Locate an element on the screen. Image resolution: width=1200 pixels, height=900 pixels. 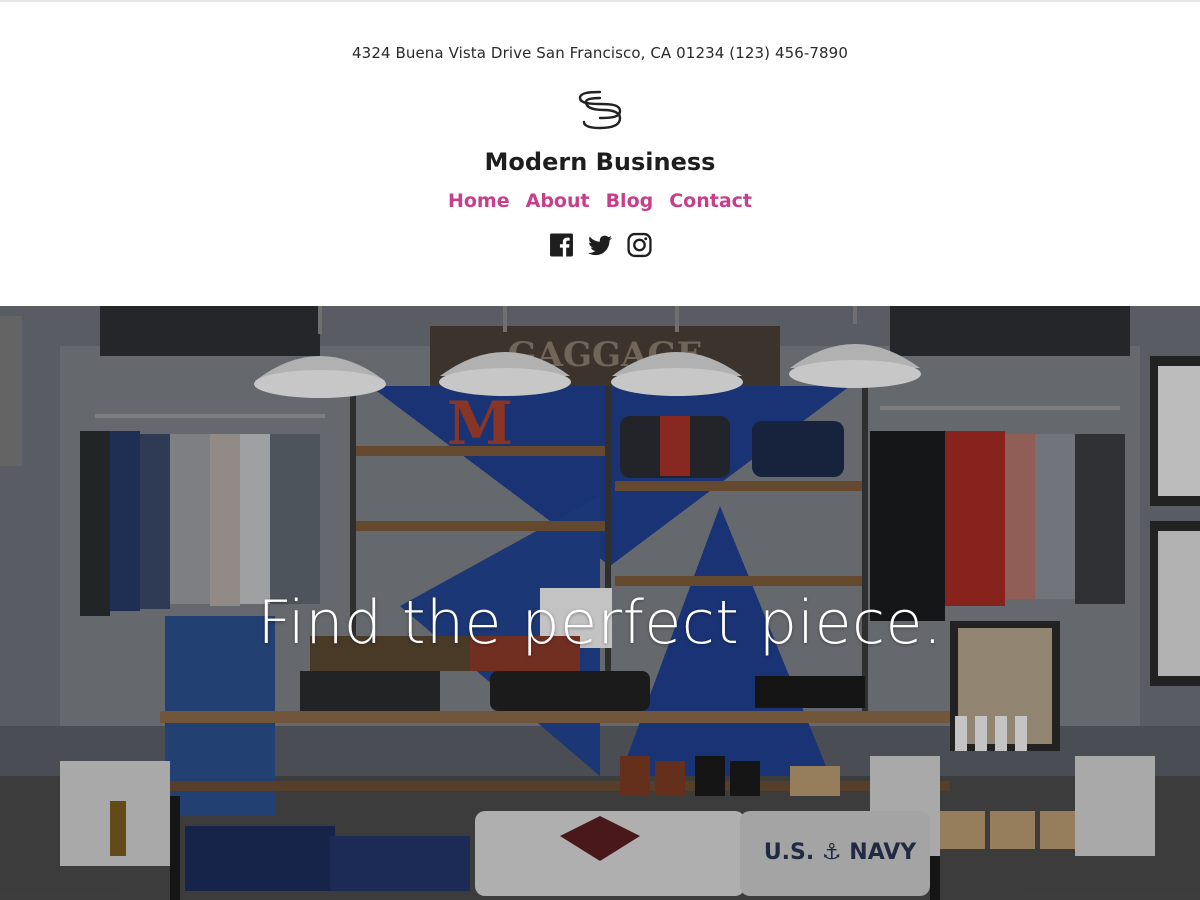
facebook-icon is located at coordinates (561, 245).